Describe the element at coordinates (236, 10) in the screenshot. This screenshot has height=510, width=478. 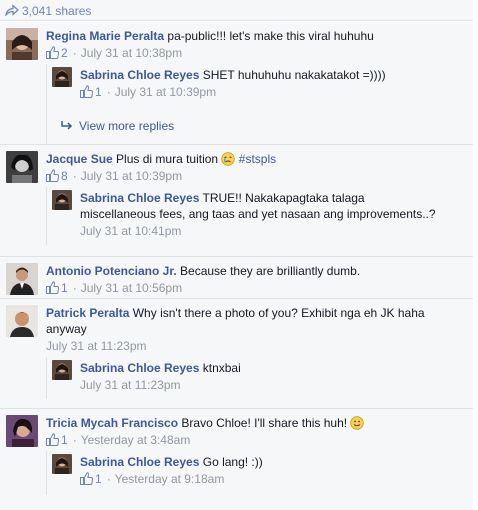
I see `shares-bar: 3,041 shares` at that location.